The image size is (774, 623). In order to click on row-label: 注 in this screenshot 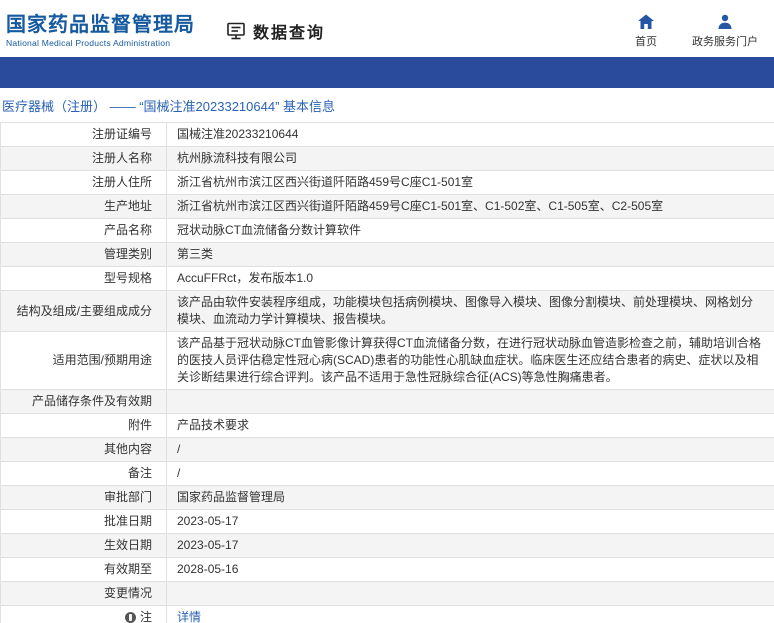, I will do `click(84, 614)`.